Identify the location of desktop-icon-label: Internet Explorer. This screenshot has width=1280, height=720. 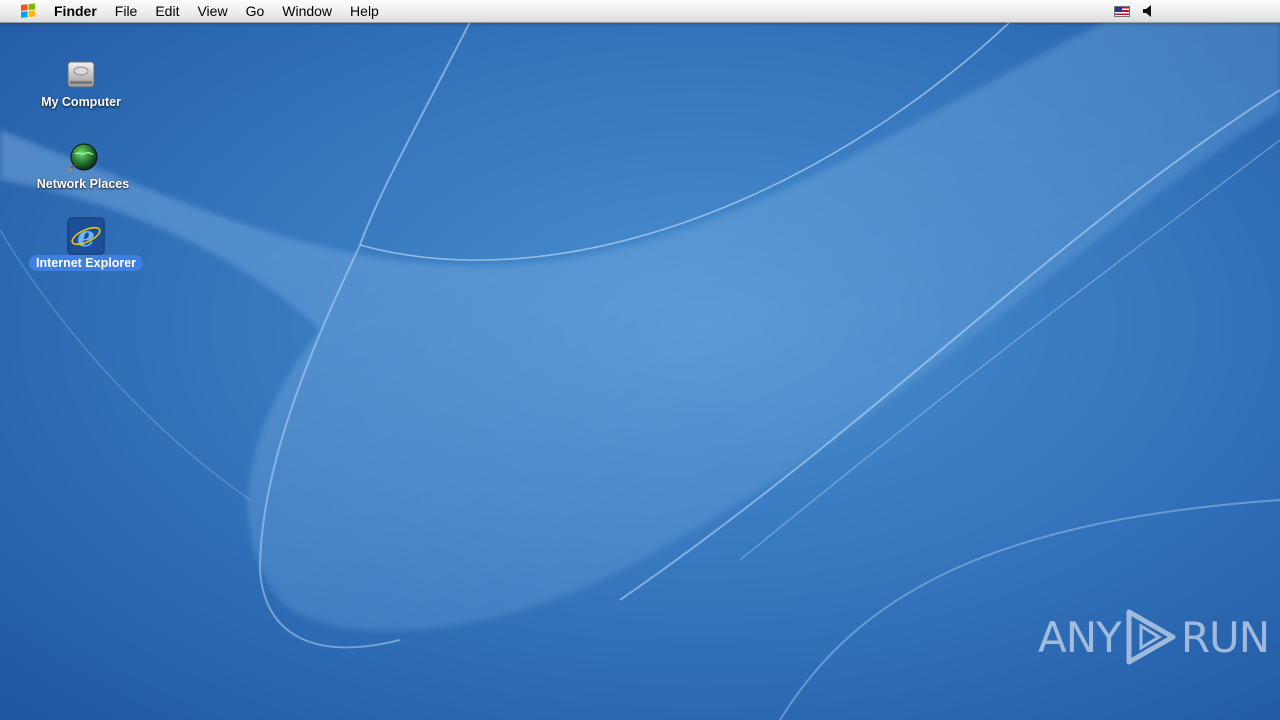
(86, 263).